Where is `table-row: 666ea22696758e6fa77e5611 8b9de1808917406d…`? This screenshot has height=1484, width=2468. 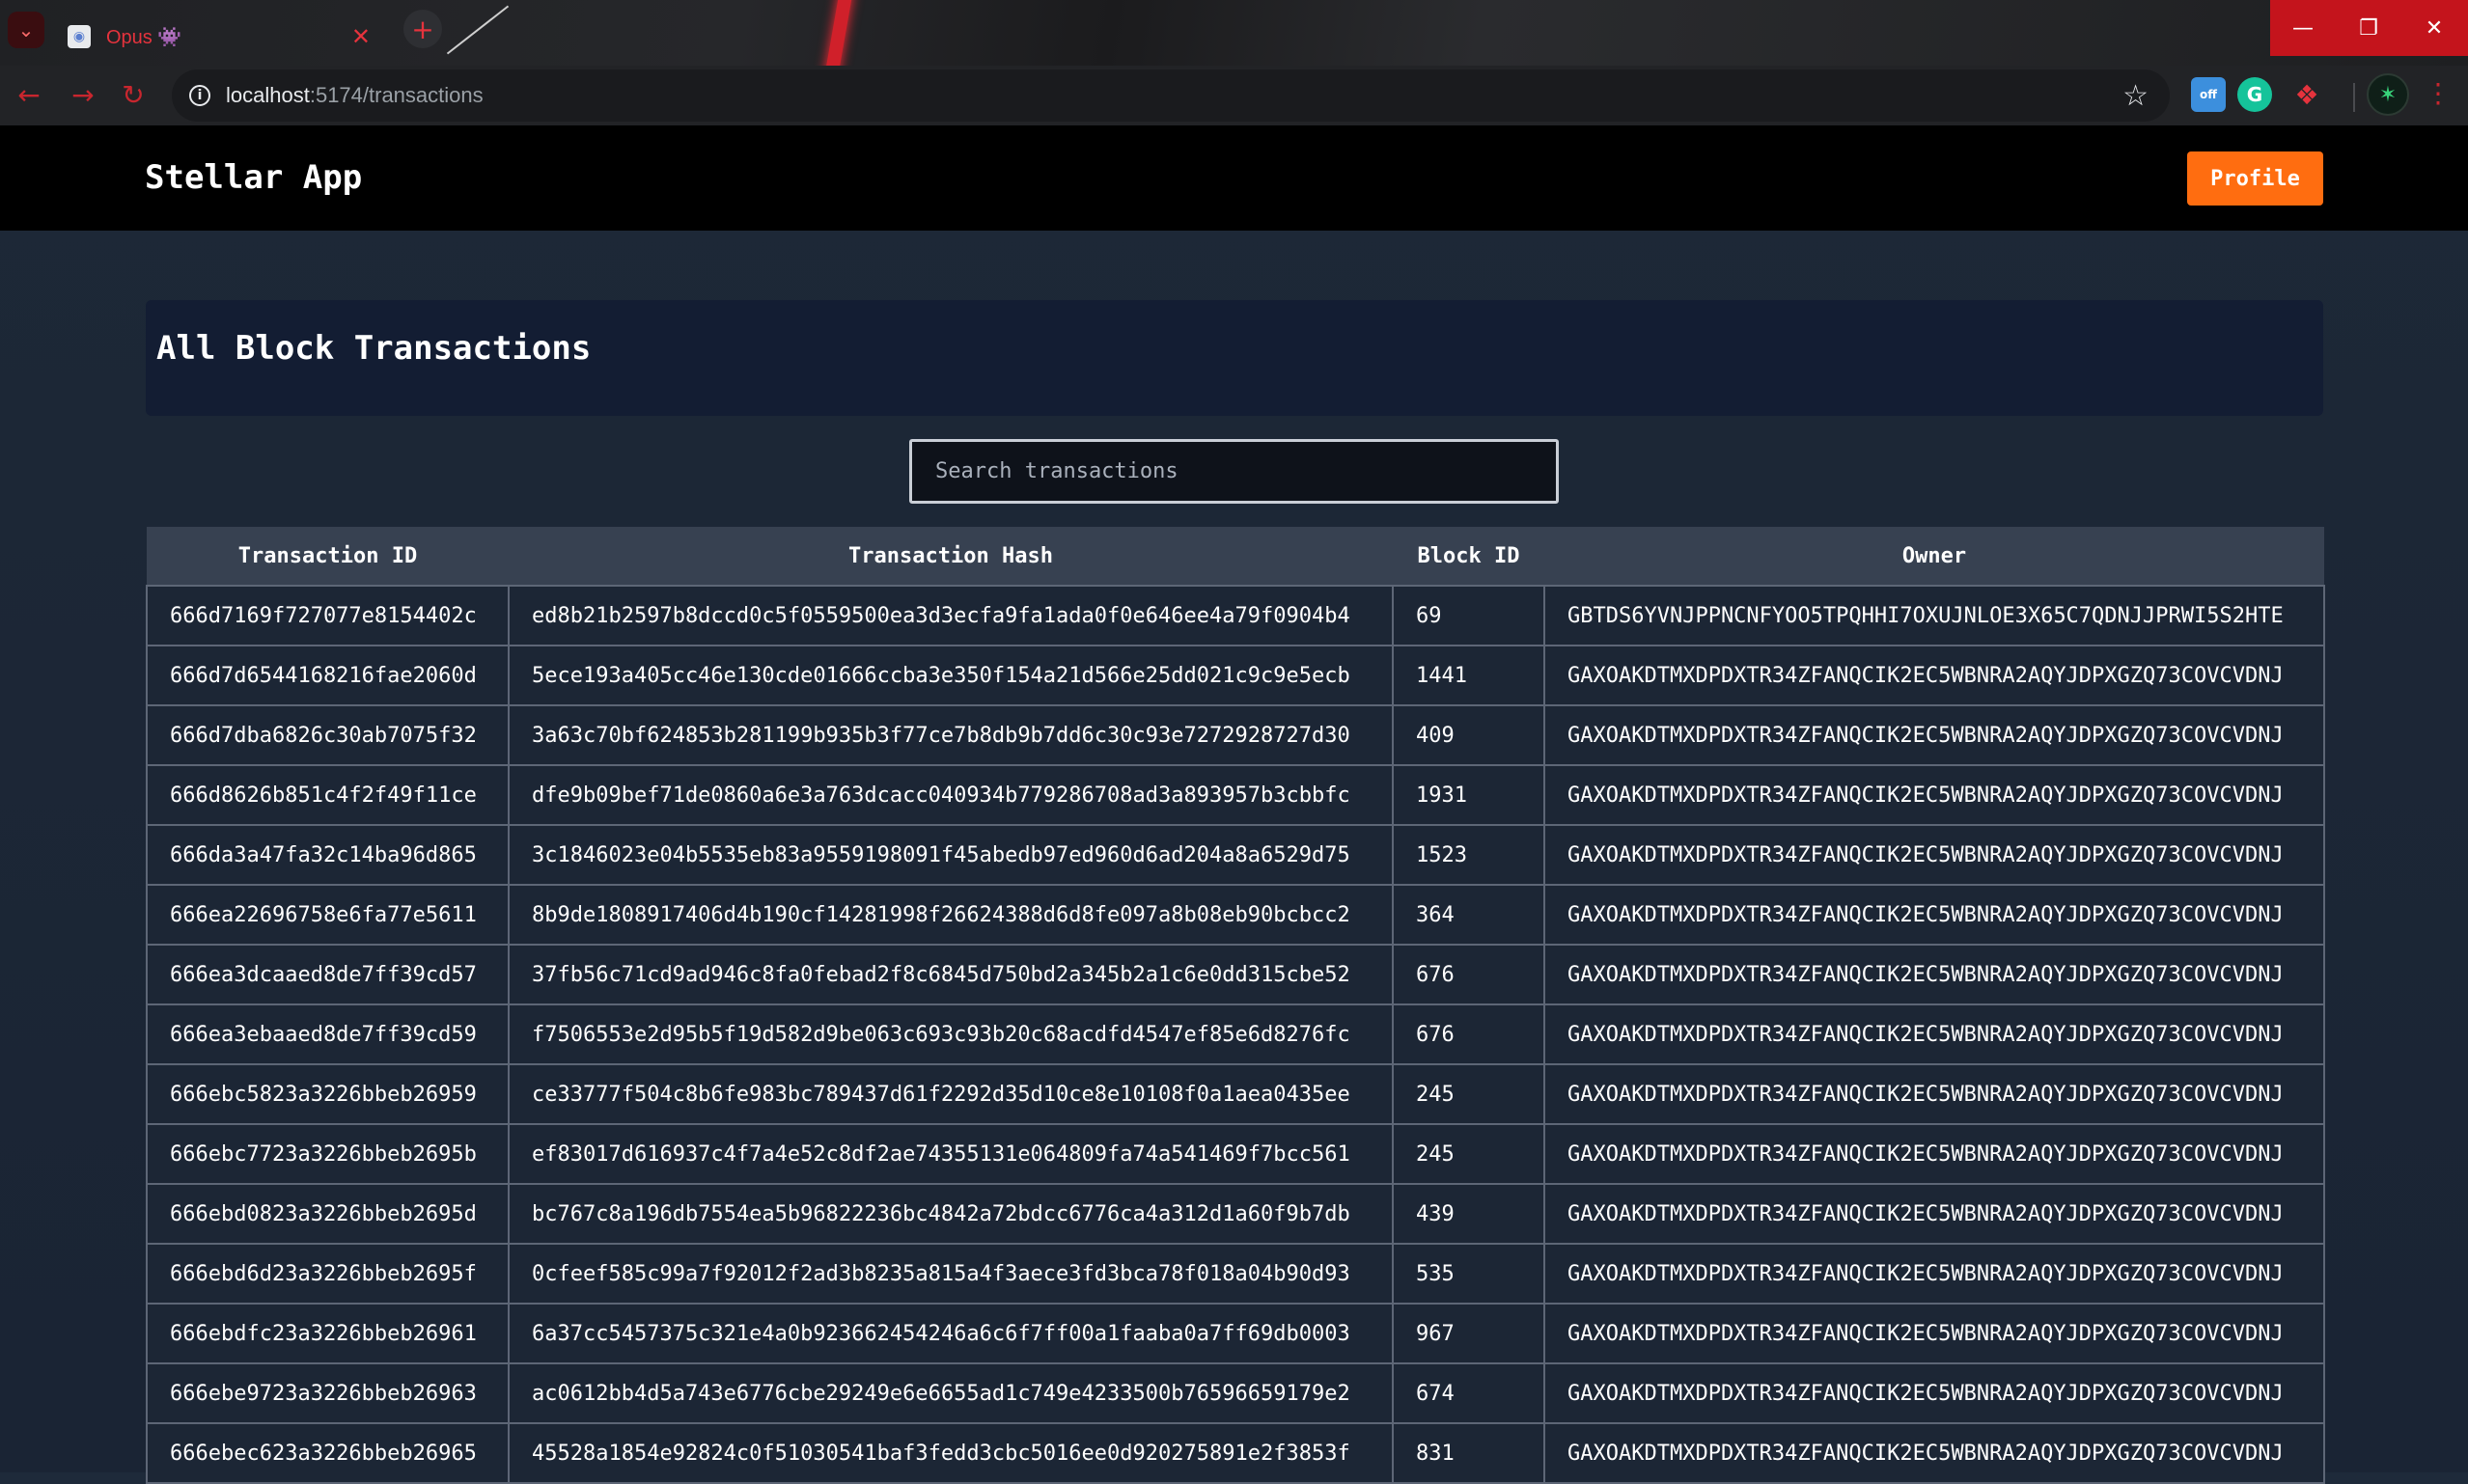
table-row: 666ea22696758e6fa77e5611 8b9de1808917406d… is located at coordinates (1236, 915).